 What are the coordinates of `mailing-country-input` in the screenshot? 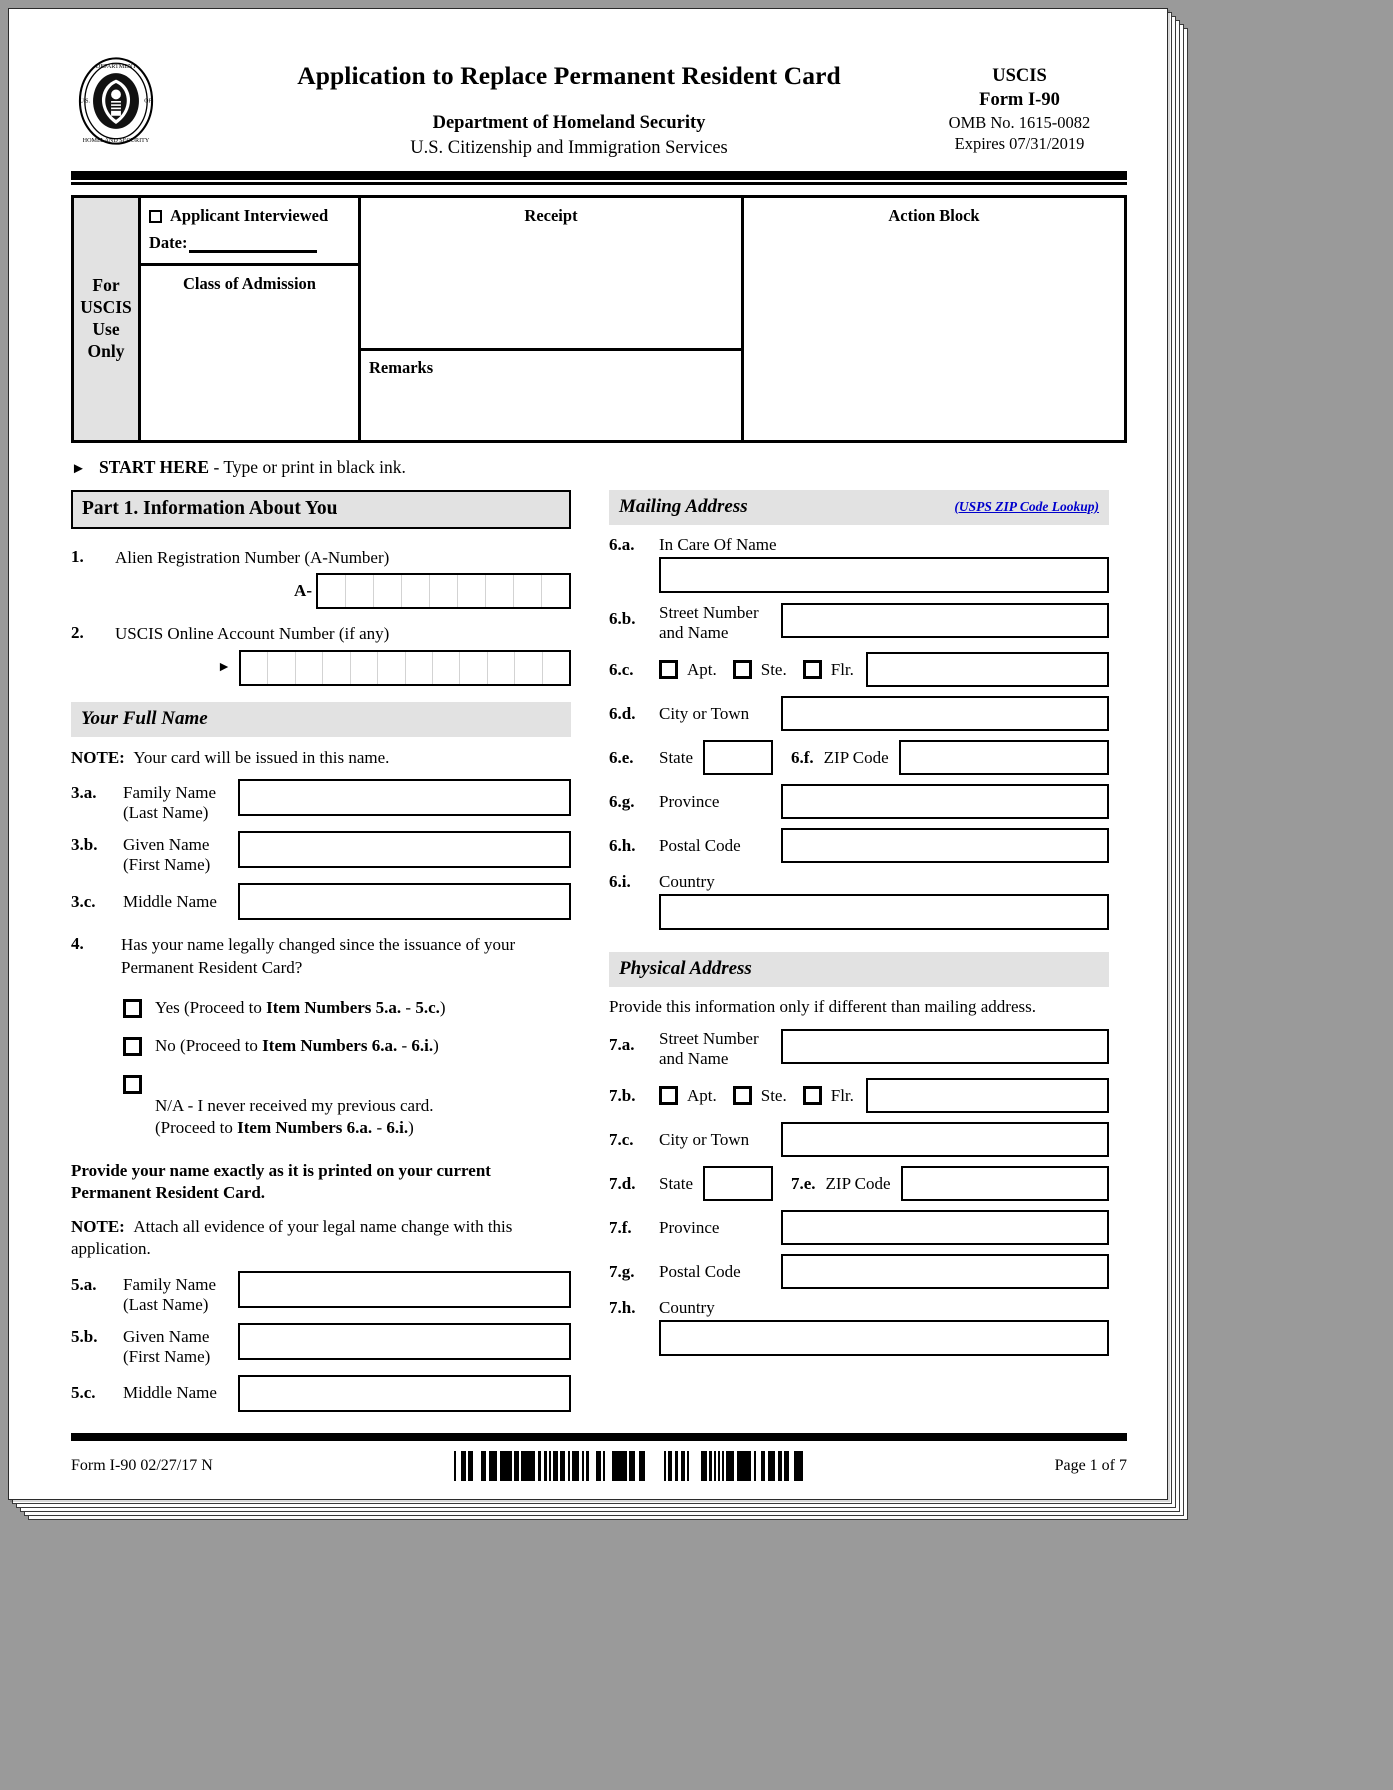 It's located at (884, 912).